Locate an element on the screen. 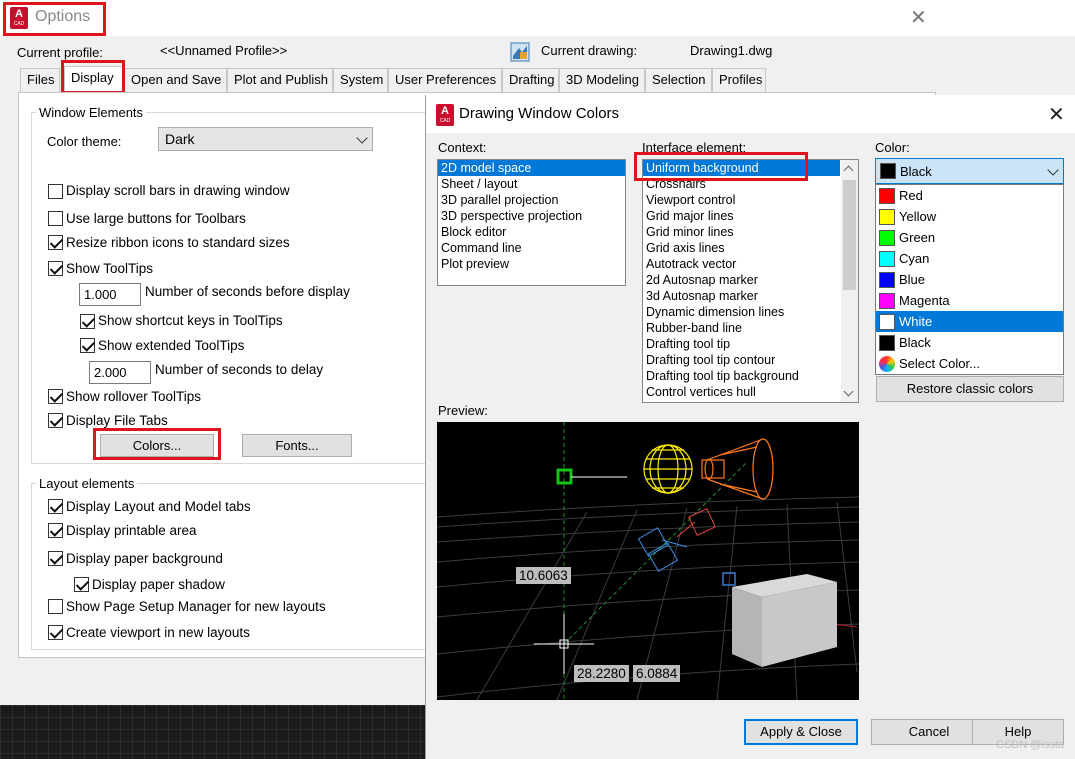 The width and height of the screenshot is (1075, 759). rollover-tooltips-checkbox is located at coordinates (55, 396).